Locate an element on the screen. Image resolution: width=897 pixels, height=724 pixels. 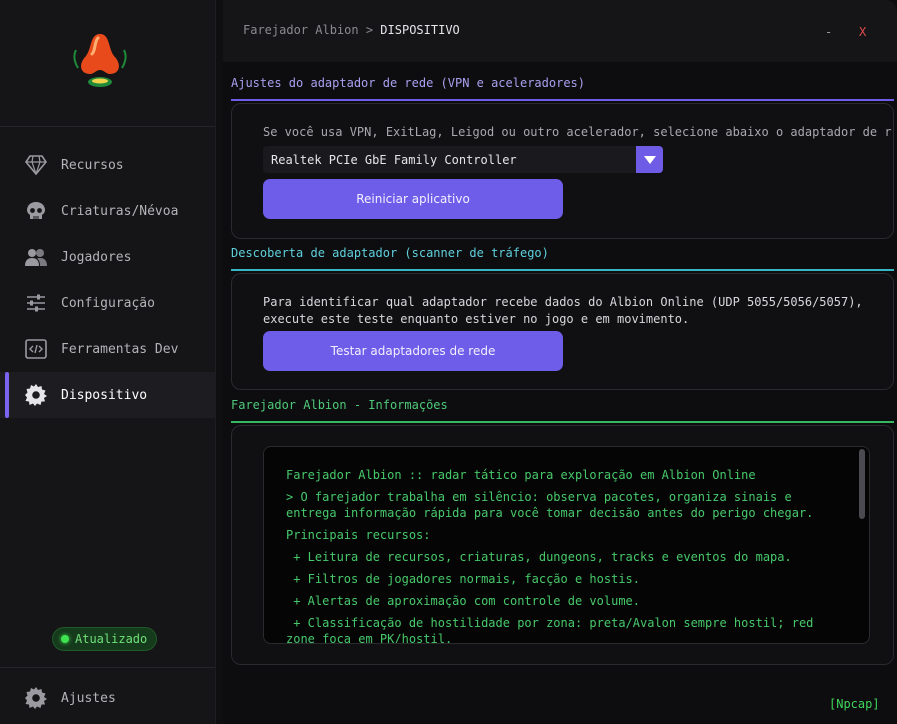
breadcrumb-current: DISPOSITIVO is located at coordinates (420, 30).